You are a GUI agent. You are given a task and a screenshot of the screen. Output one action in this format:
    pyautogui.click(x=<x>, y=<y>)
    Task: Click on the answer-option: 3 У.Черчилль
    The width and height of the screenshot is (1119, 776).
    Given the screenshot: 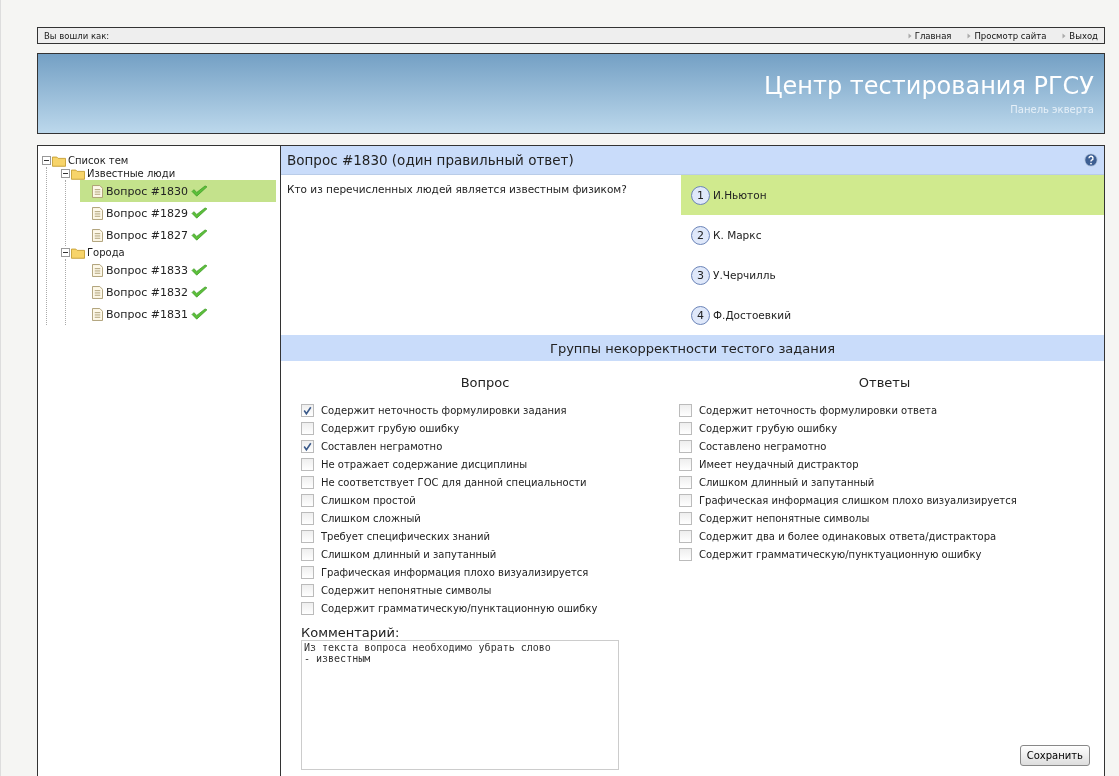 What is the action you would take?
    pyautogui.click(x=892, y=275)
    